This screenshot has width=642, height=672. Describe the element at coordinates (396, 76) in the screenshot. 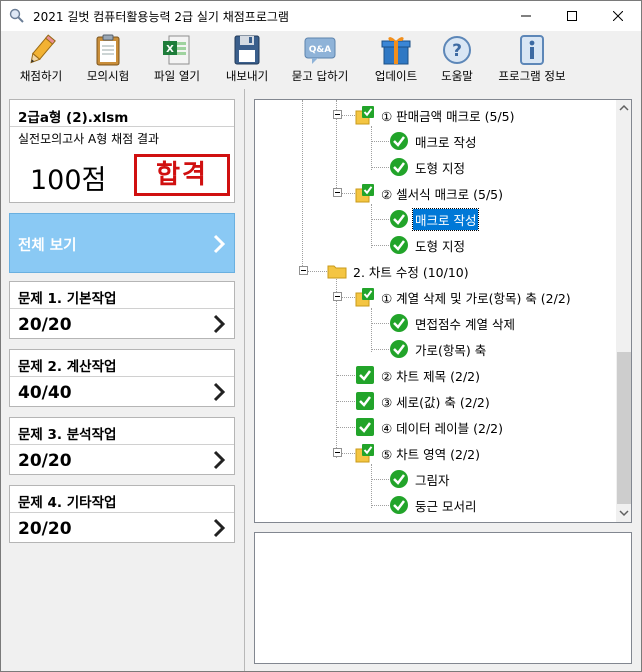

I see `update-label: 업데이트` at that location.